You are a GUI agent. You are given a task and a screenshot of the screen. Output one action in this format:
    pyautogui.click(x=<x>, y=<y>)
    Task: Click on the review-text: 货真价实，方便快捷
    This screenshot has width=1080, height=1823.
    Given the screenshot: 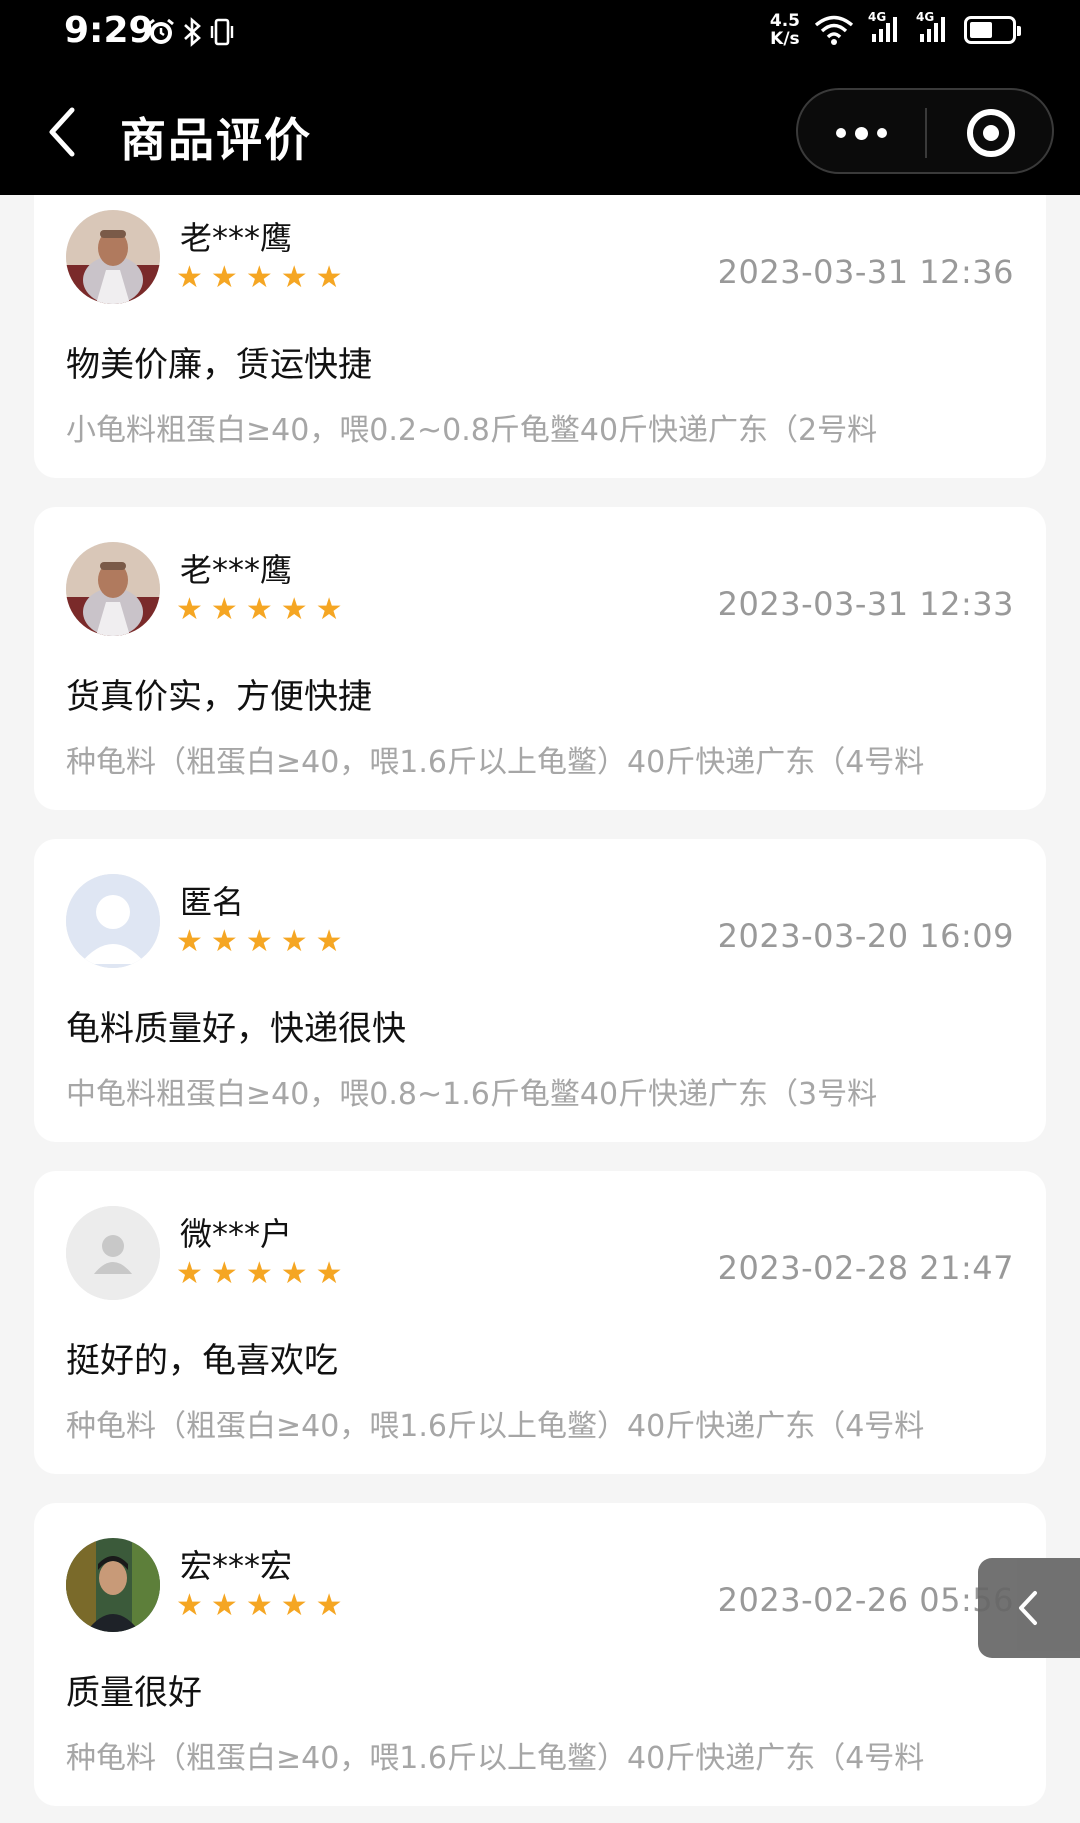 What is the action you would take?
    pyautogui.click(x=219, y=697)
    